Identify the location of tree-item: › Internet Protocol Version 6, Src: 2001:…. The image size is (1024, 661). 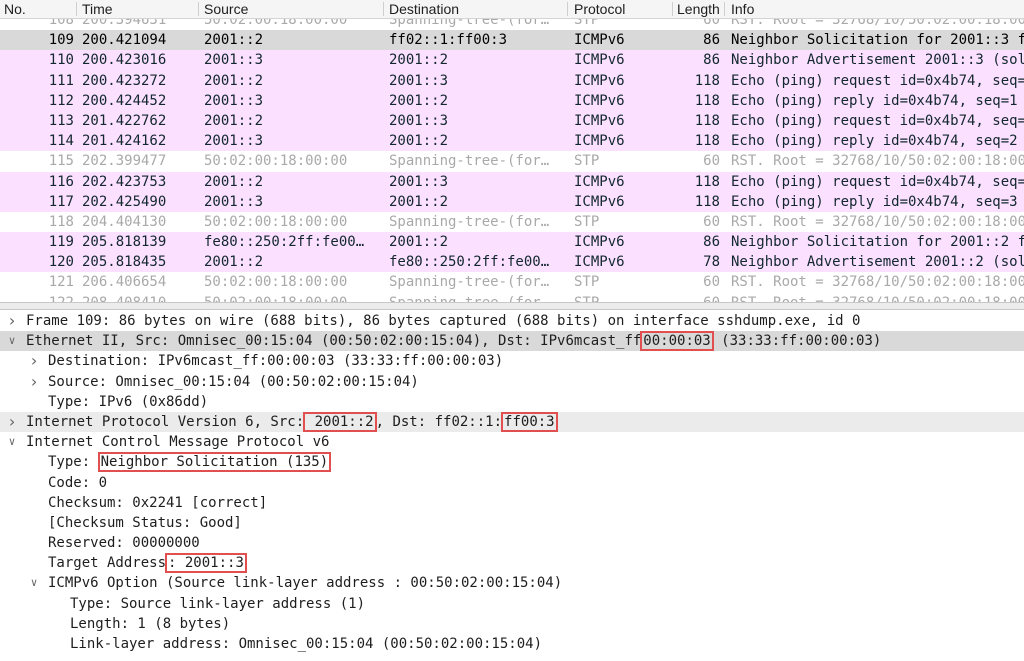
(512, 422).